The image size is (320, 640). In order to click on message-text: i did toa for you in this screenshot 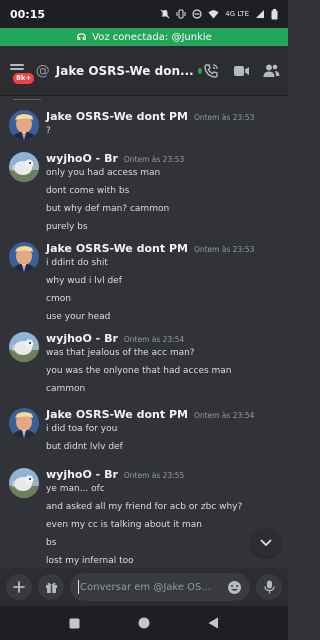, I will do `click(82, 429)`.